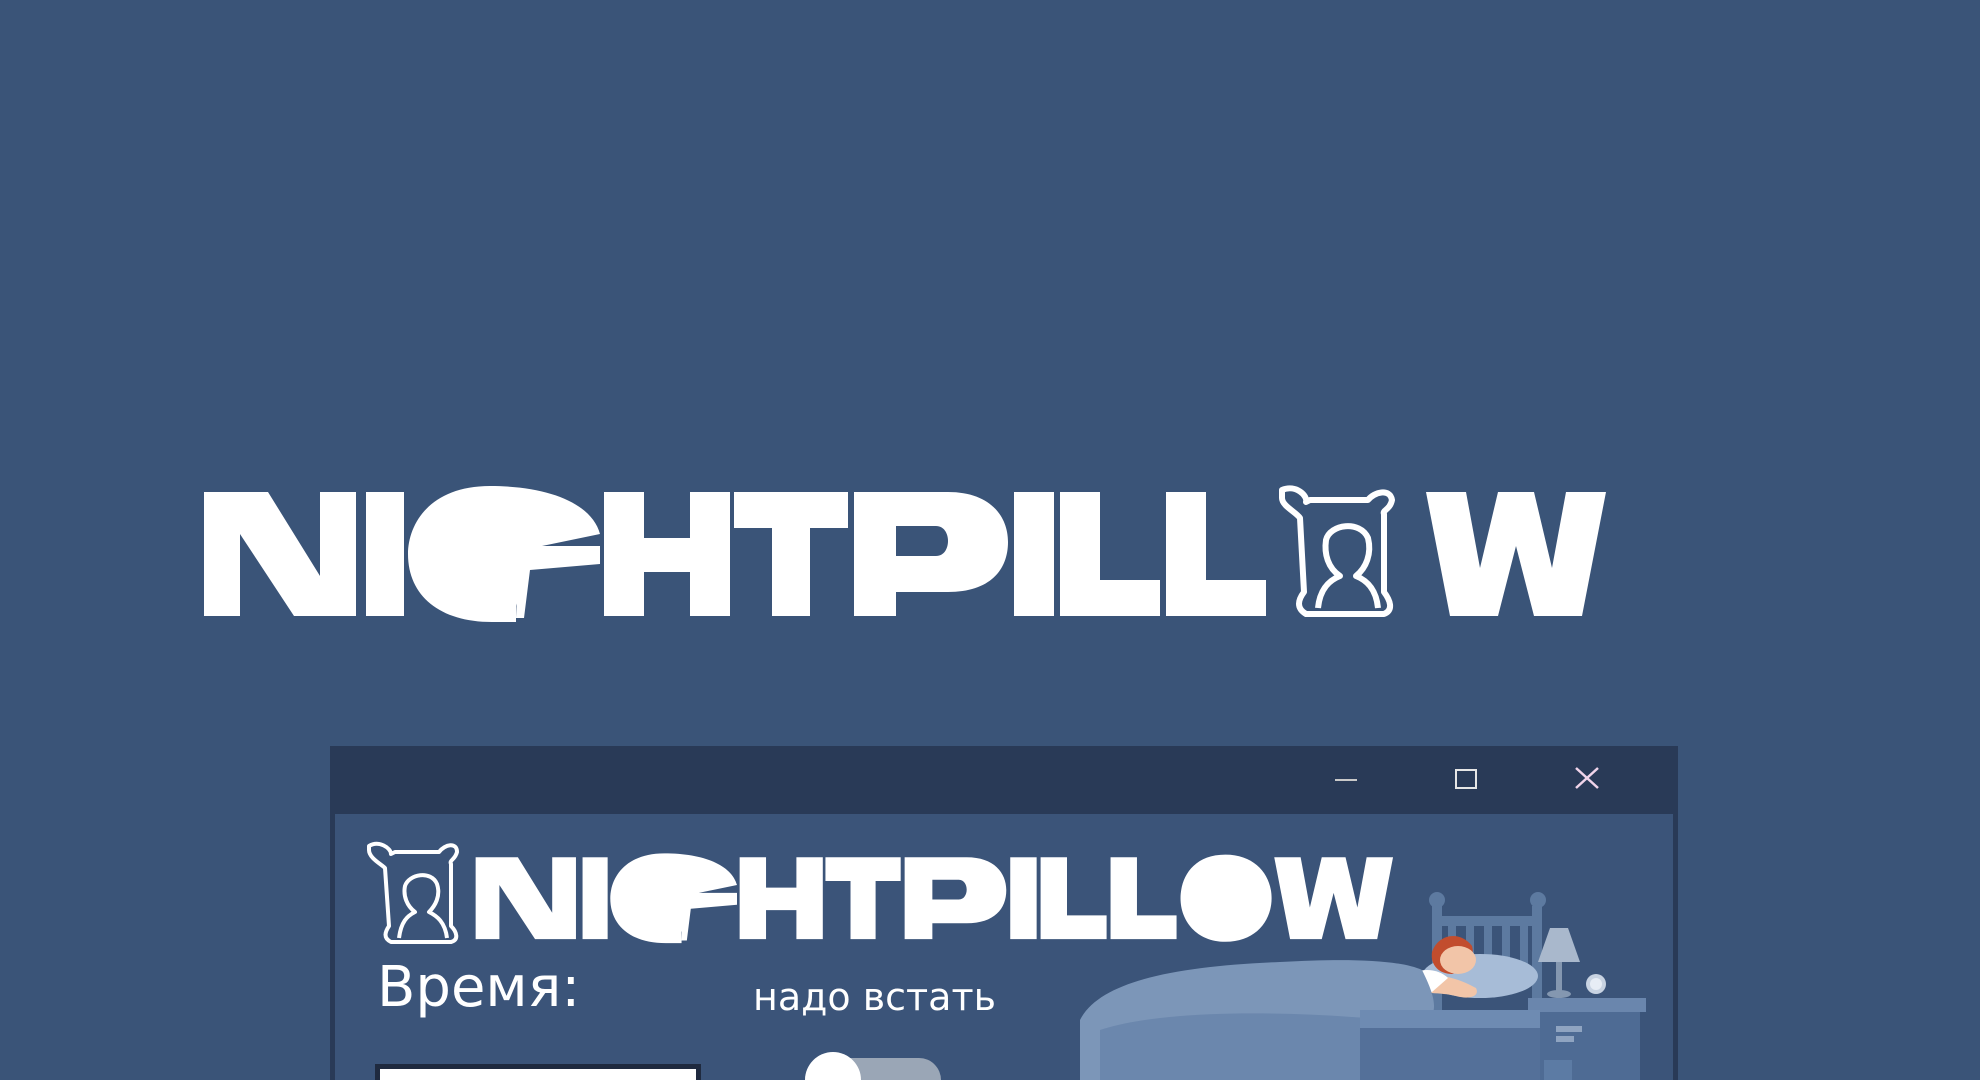  Describe the element at coordinates (1596, 984) in the screenshot. I see `alarm-clock-icon` at that location.